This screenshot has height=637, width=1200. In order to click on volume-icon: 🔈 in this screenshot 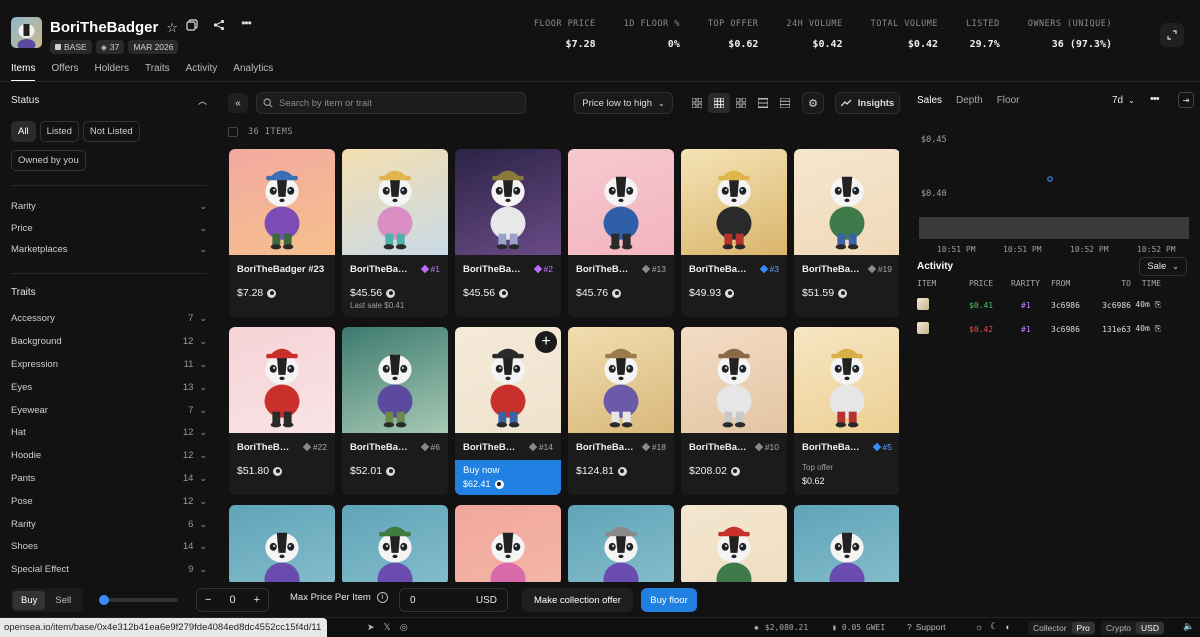, I will do `click(1188, 626)`.